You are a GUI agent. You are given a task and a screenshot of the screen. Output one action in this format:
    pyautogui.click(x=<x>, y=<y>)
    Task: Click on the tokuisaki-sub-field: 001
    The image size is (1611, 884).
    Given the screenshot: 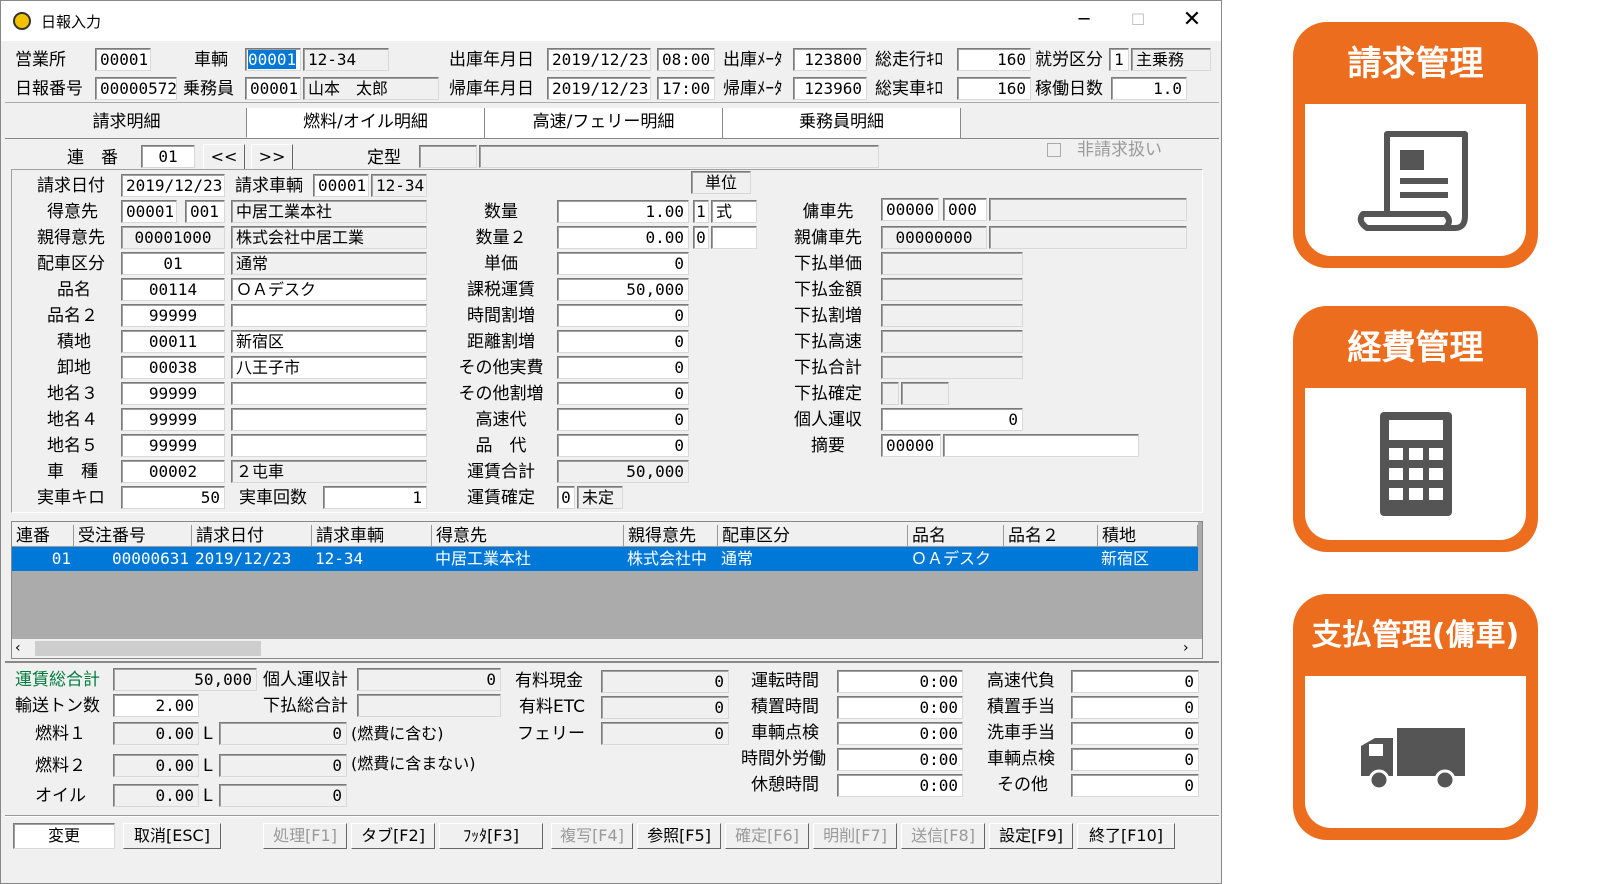 What is the action you would take?
    pyautogui.click(x=205, y=211)
    